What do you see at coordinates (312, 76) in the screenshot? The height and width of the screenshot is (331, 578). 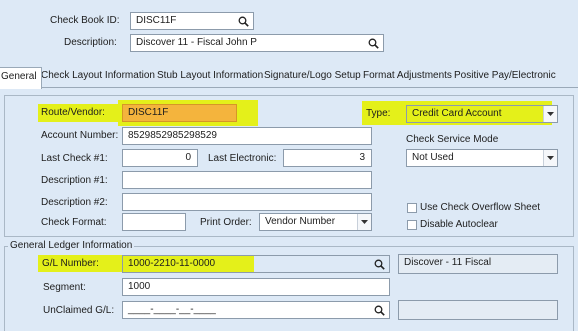 I see `tab-signature-logo: Signature/Logo Setup` at bounding box center [312, 76].